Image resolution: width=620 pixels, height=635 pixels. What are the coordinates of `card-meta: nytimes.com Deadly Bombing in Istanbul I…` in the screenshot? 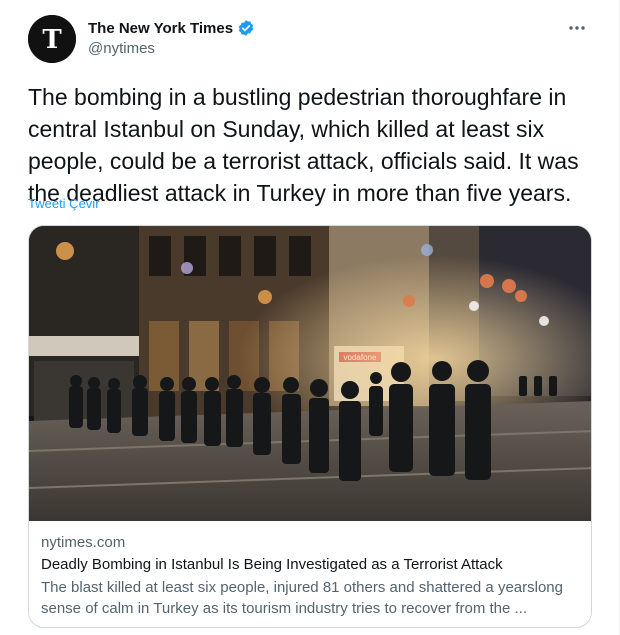 It's located at (310, 576).